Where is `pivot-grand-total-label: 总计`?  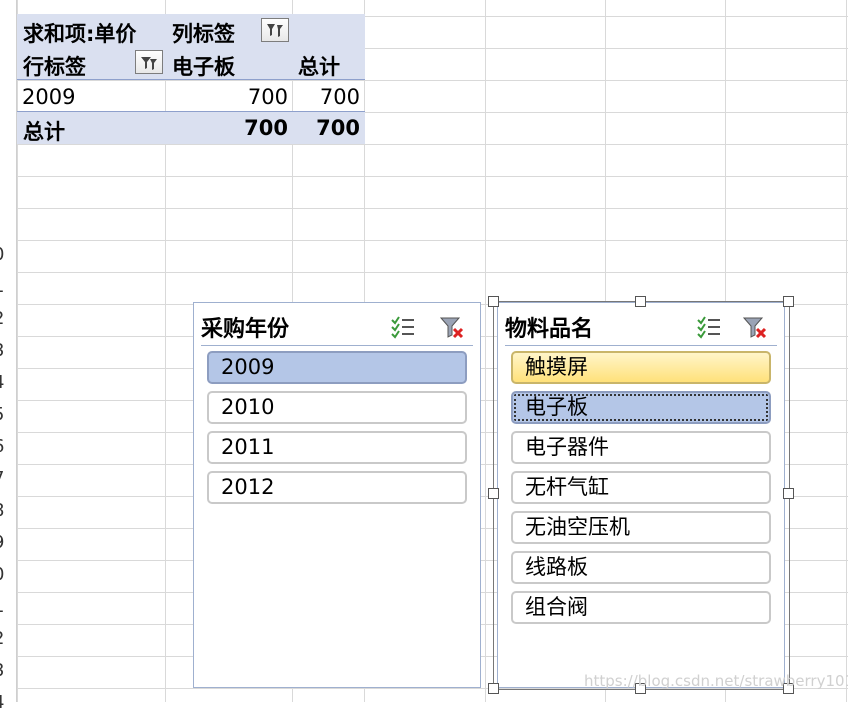 pivot-grand-total-label: 总计 is located at coordinates (44, 131).